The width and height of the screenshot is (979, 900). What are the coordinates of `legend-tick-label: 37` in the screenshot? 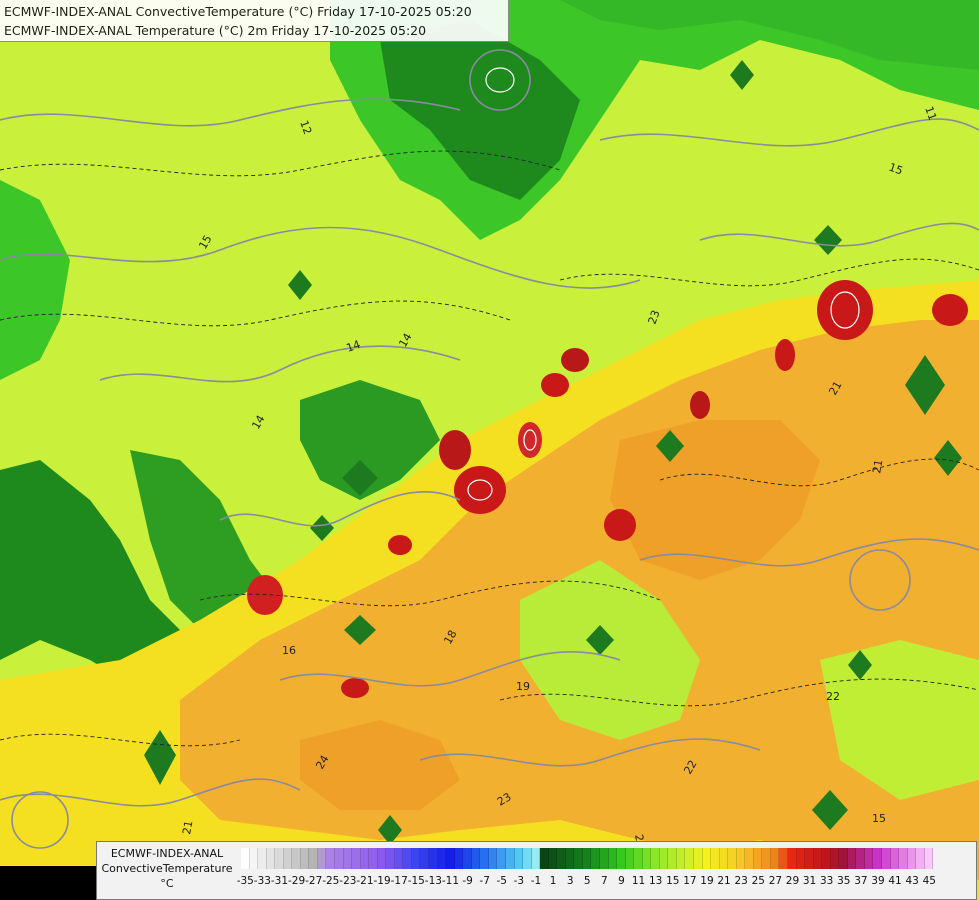 It's located at (861, 881).